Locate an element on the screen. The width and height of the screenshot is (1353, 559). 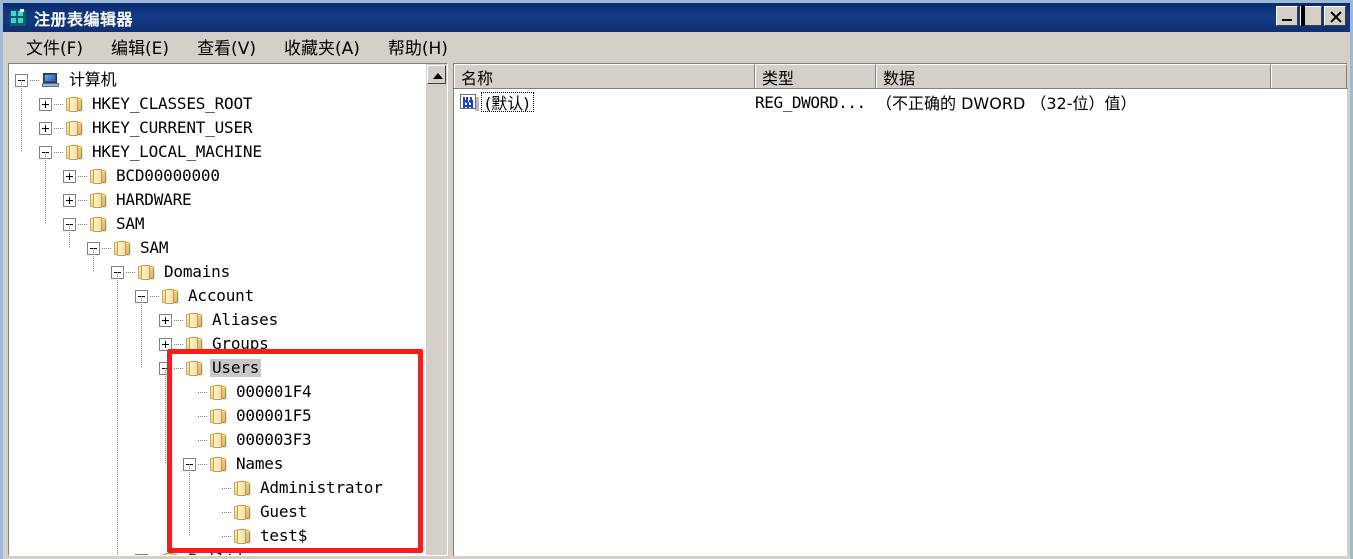
tree-node: HKEY_CLASSES_ROOT is located at coordinates (216, 104).